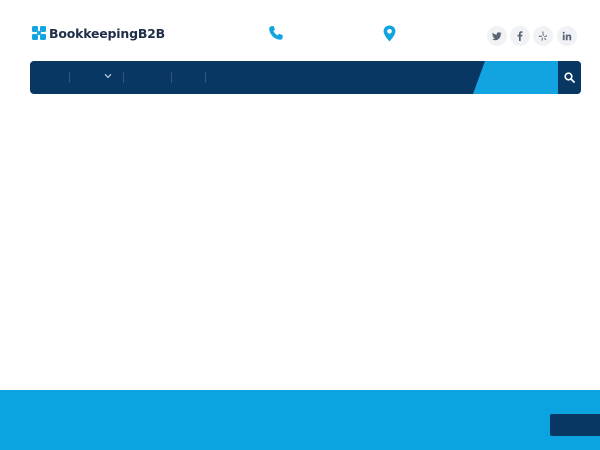 The width and height of the screenshot is (600, 450). What do you see at coordinates (389, 33) in the screenshot?
I see `map-pin-icon` at bounding box center [389, 33].